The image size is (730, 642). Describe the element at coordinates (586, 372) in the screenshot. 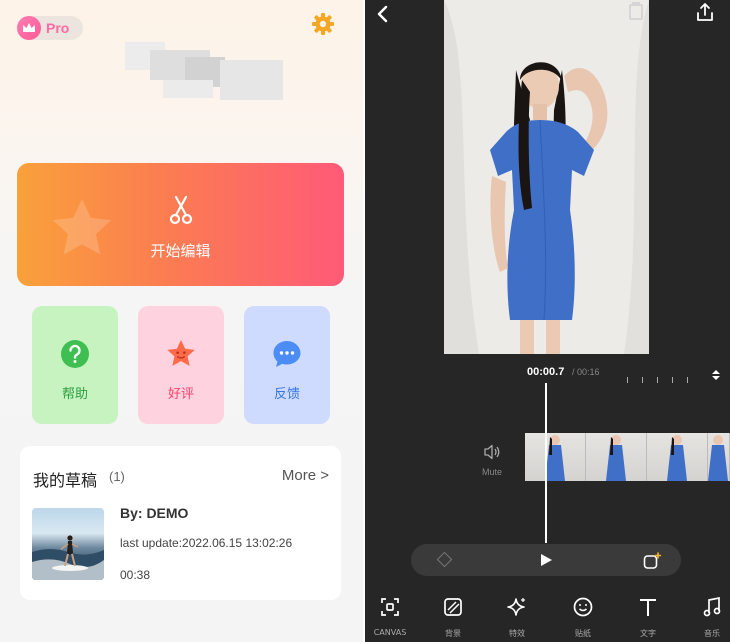

I see `total-time: / 00:16` at that location.